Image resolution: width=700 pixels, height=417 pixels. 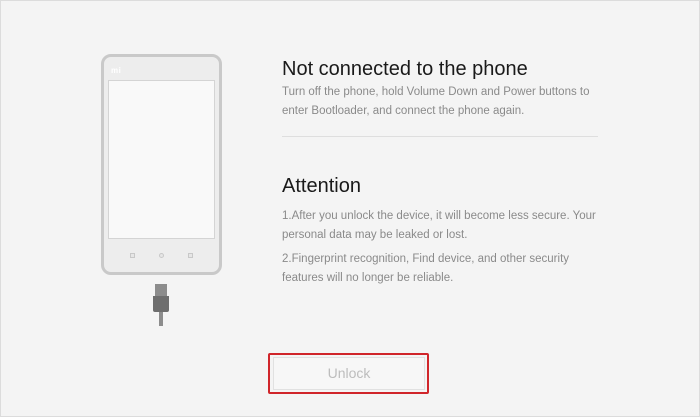 I want to click on back-key-icon, so click(x=190, y=255).